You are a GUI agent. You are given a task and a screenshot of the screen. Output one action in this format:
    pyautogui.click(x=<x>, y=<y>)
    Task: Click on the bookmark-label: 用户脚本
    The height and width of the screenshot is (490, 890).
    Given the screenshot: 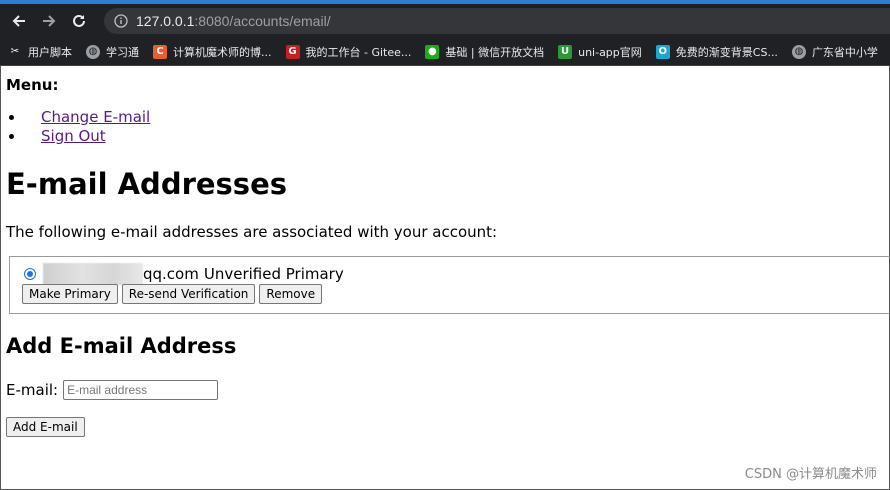 What is the action you would take?
    pyautogui.click(x=50, y=52)
    